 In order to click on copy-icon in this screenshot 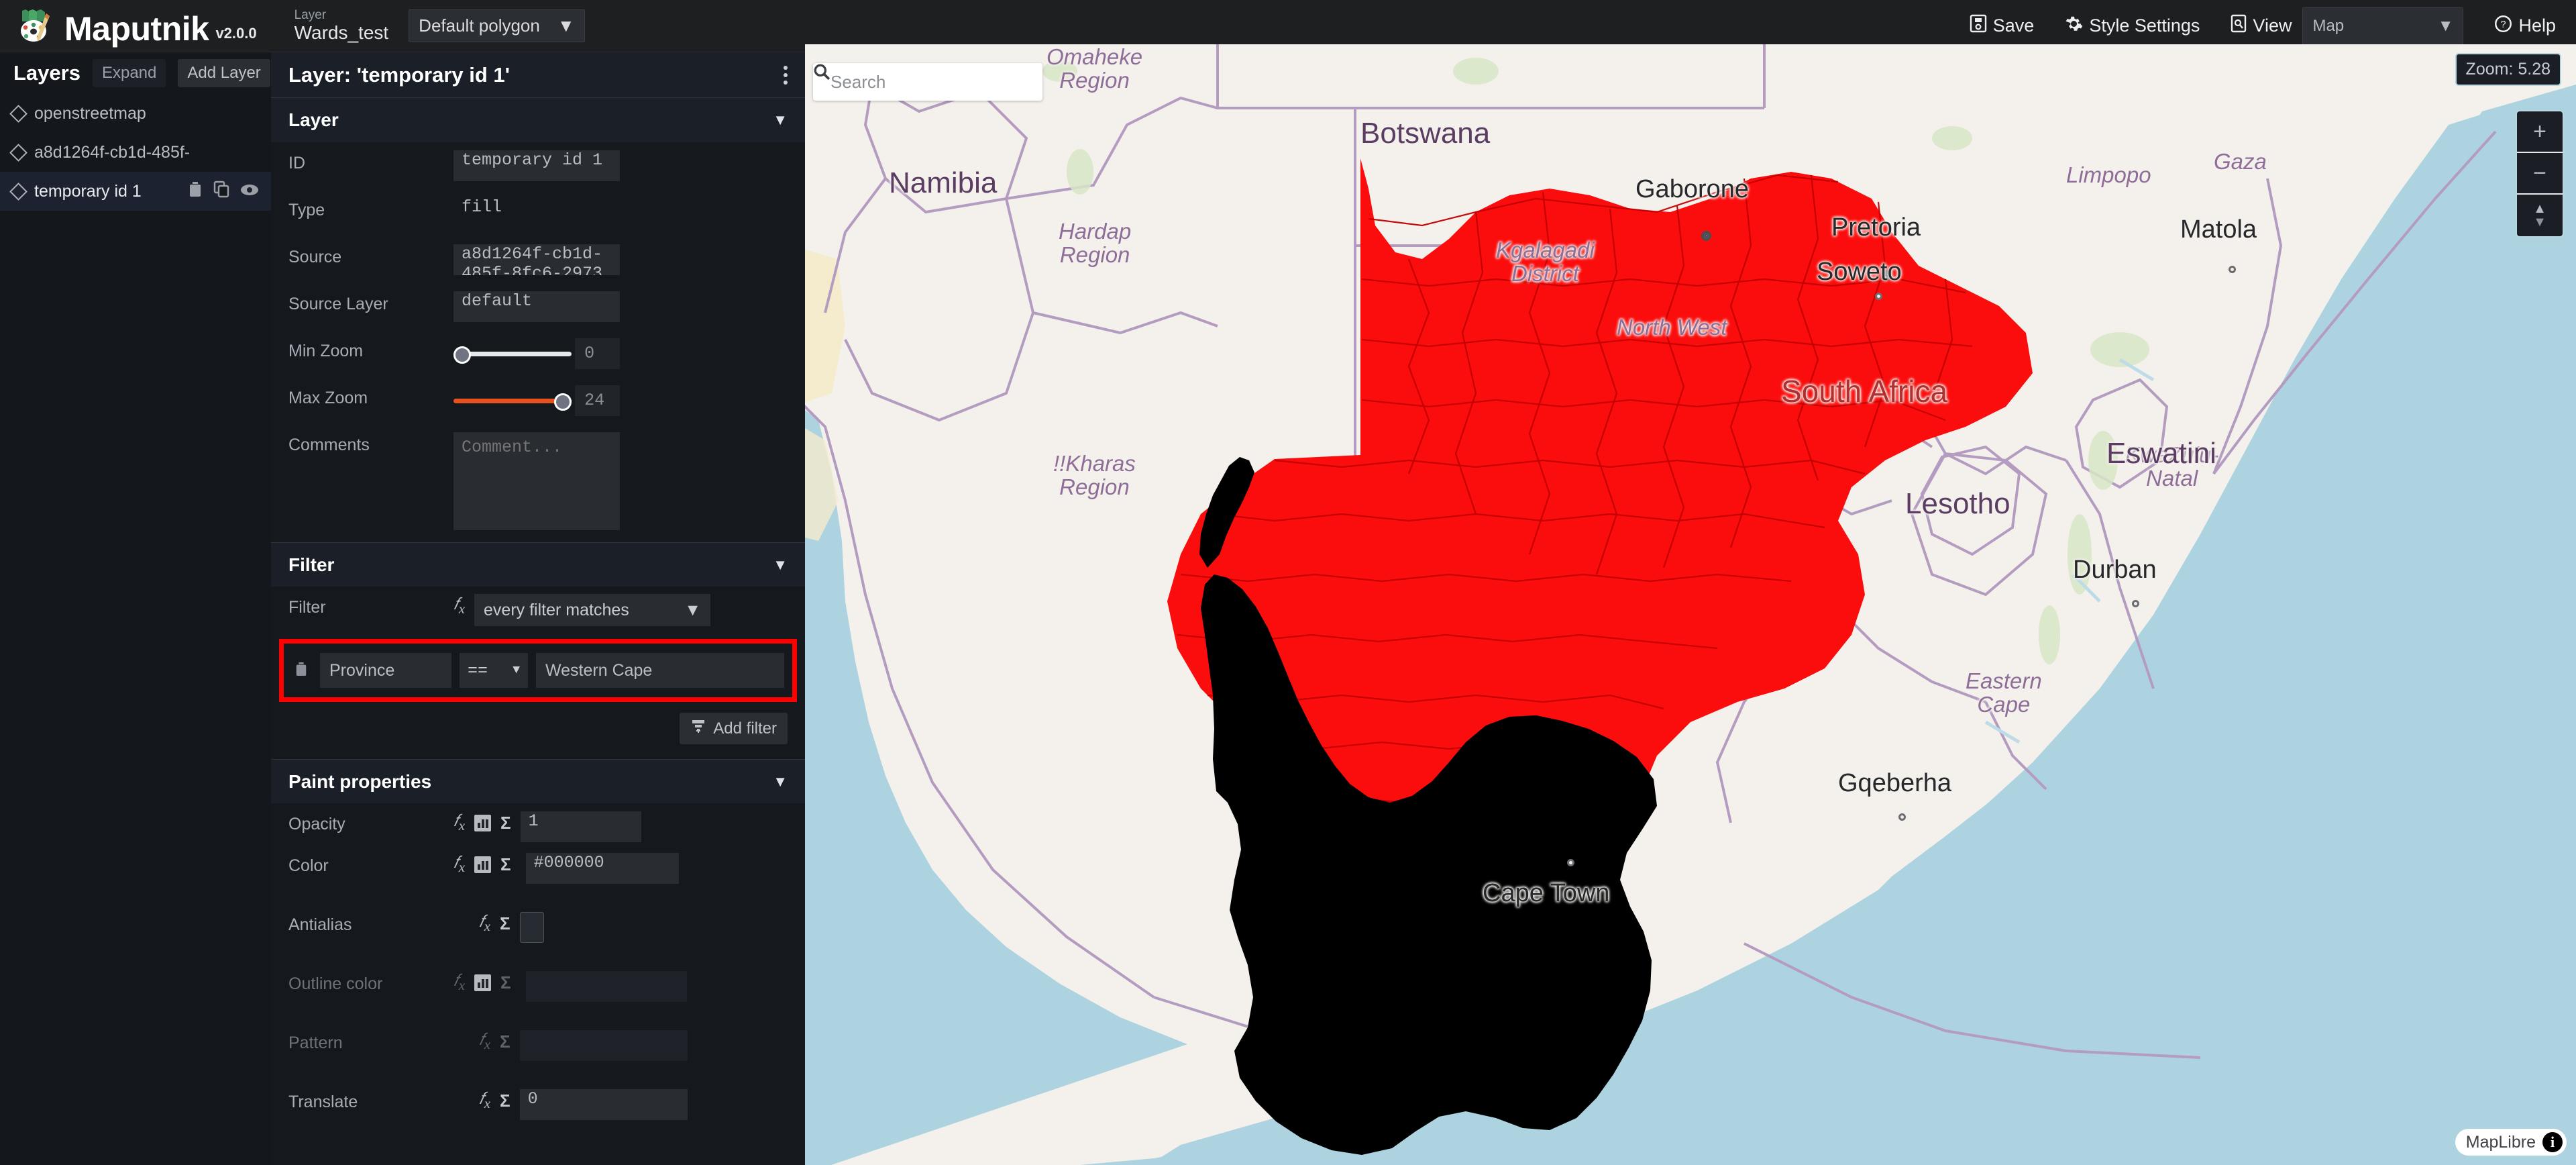, I will do `click(221, 192)`.